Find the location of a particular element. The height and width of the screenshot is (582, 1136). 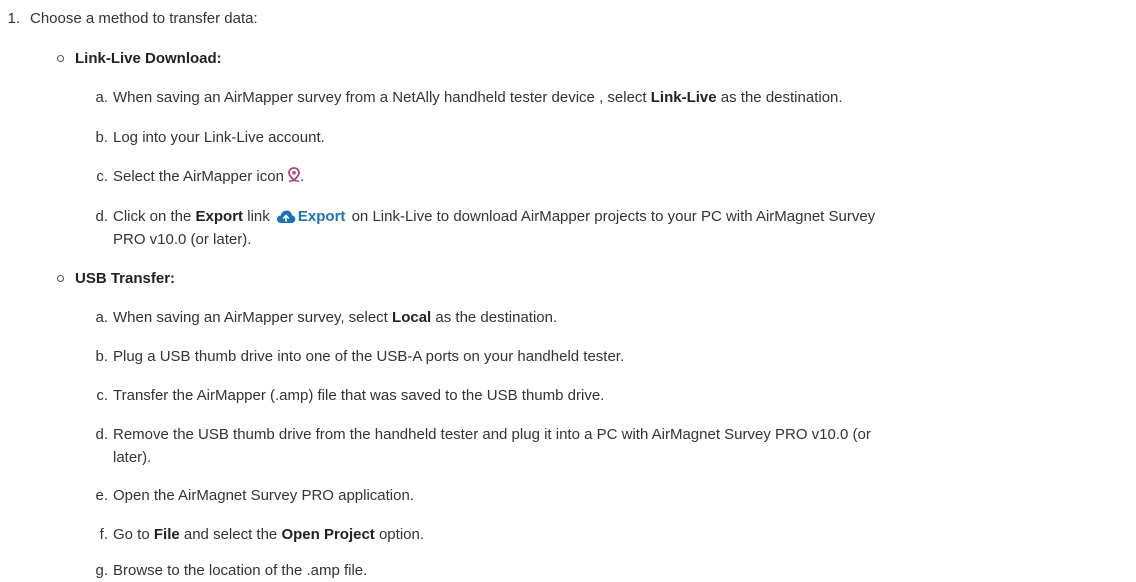

method-title-link-live: Link-Live Download: is located at coordinates (148, 58).